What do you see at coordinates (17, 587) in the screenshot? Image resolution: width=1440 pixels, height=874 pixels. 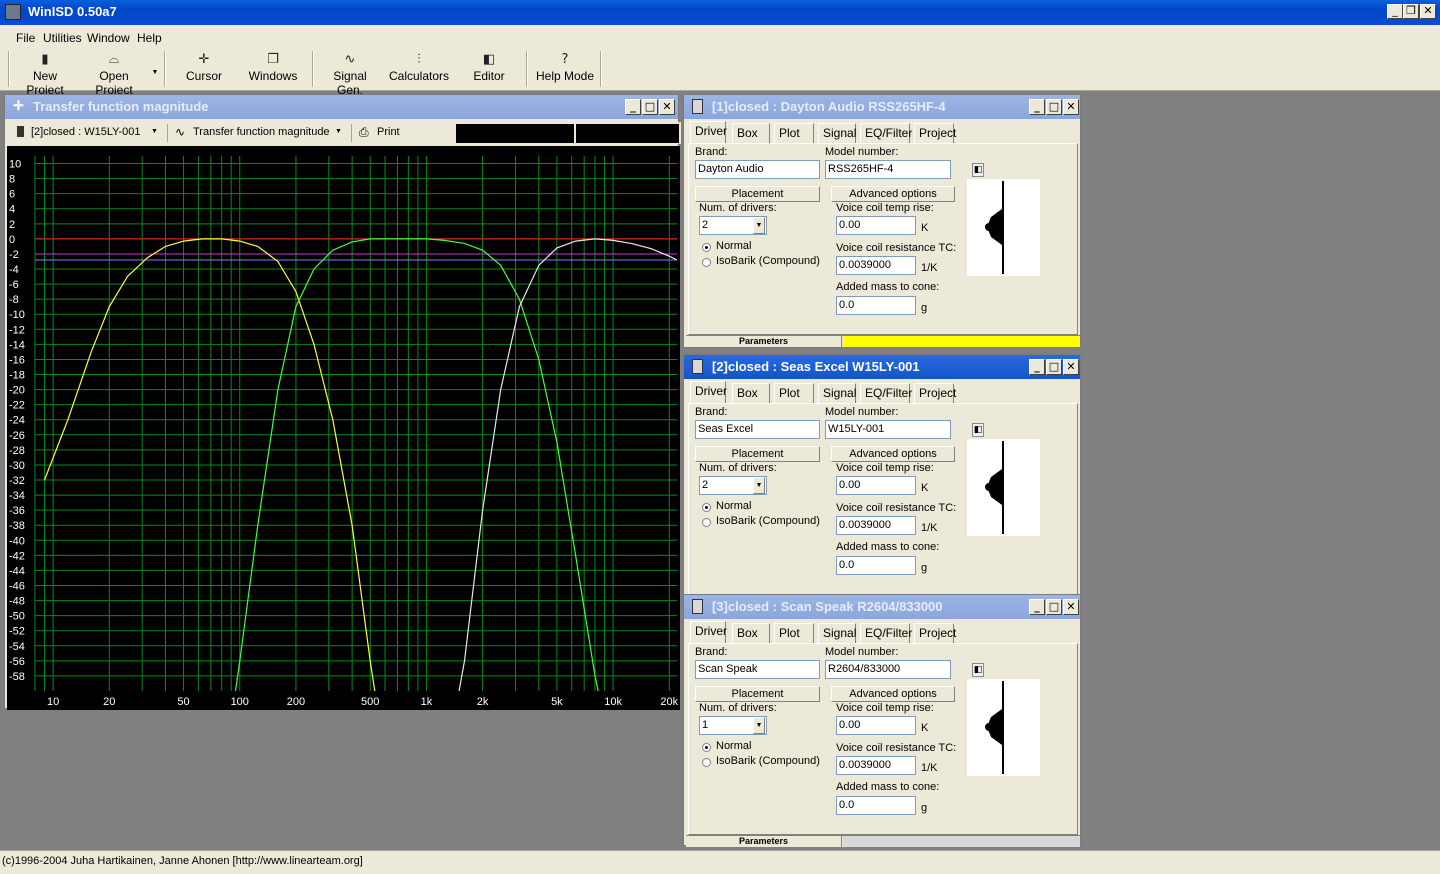 I see `y-tick-label: -46` at bounding box center [17, 587].